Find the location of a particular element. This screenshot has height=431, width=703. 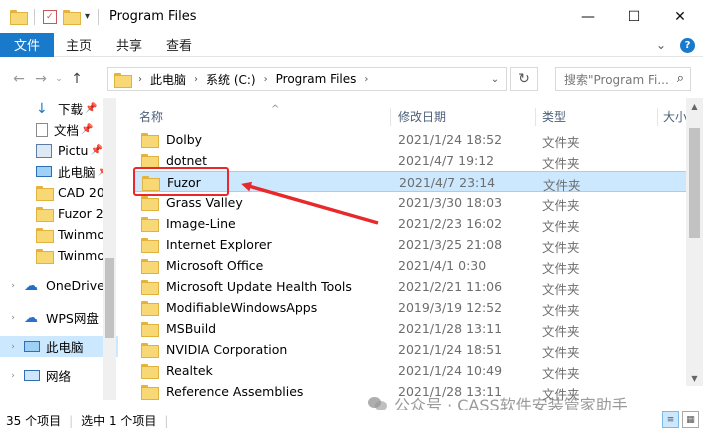

view-switcher: ≡ ▦ is located at coordinates (680, 419).